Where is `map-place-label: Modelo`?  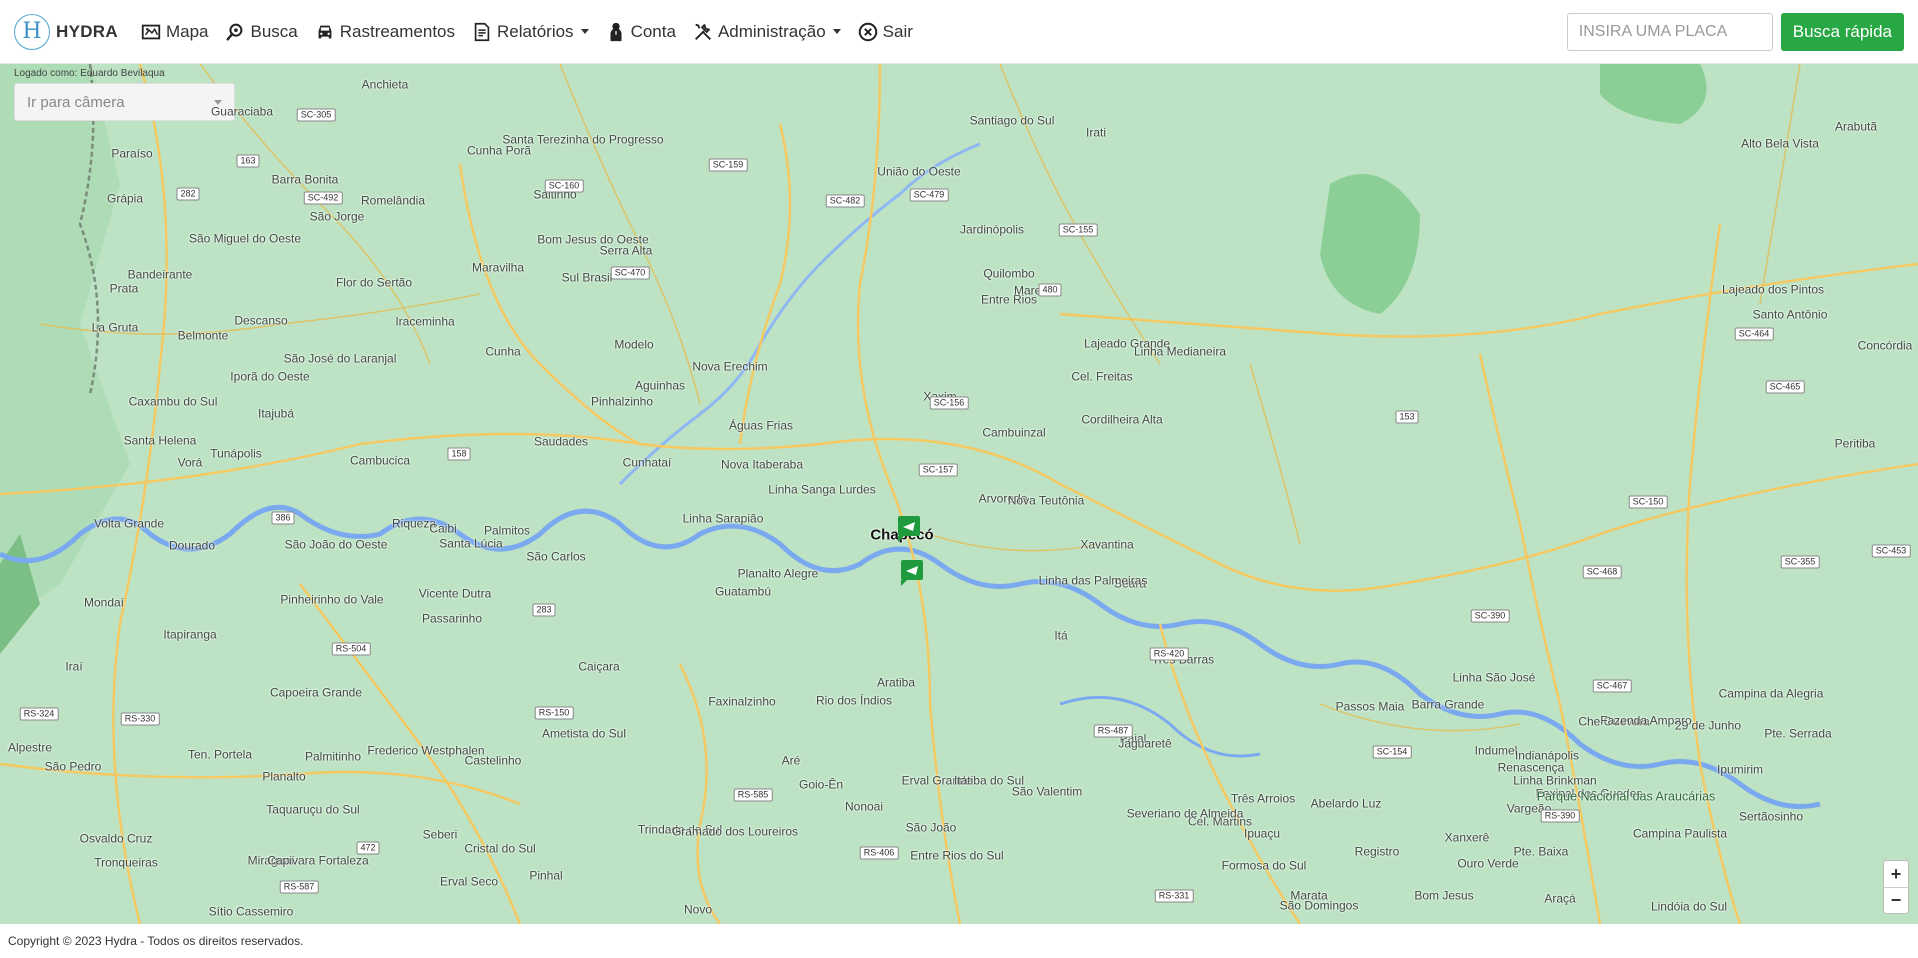 map-place-label: Modelo is located at coordinates (634, 344).